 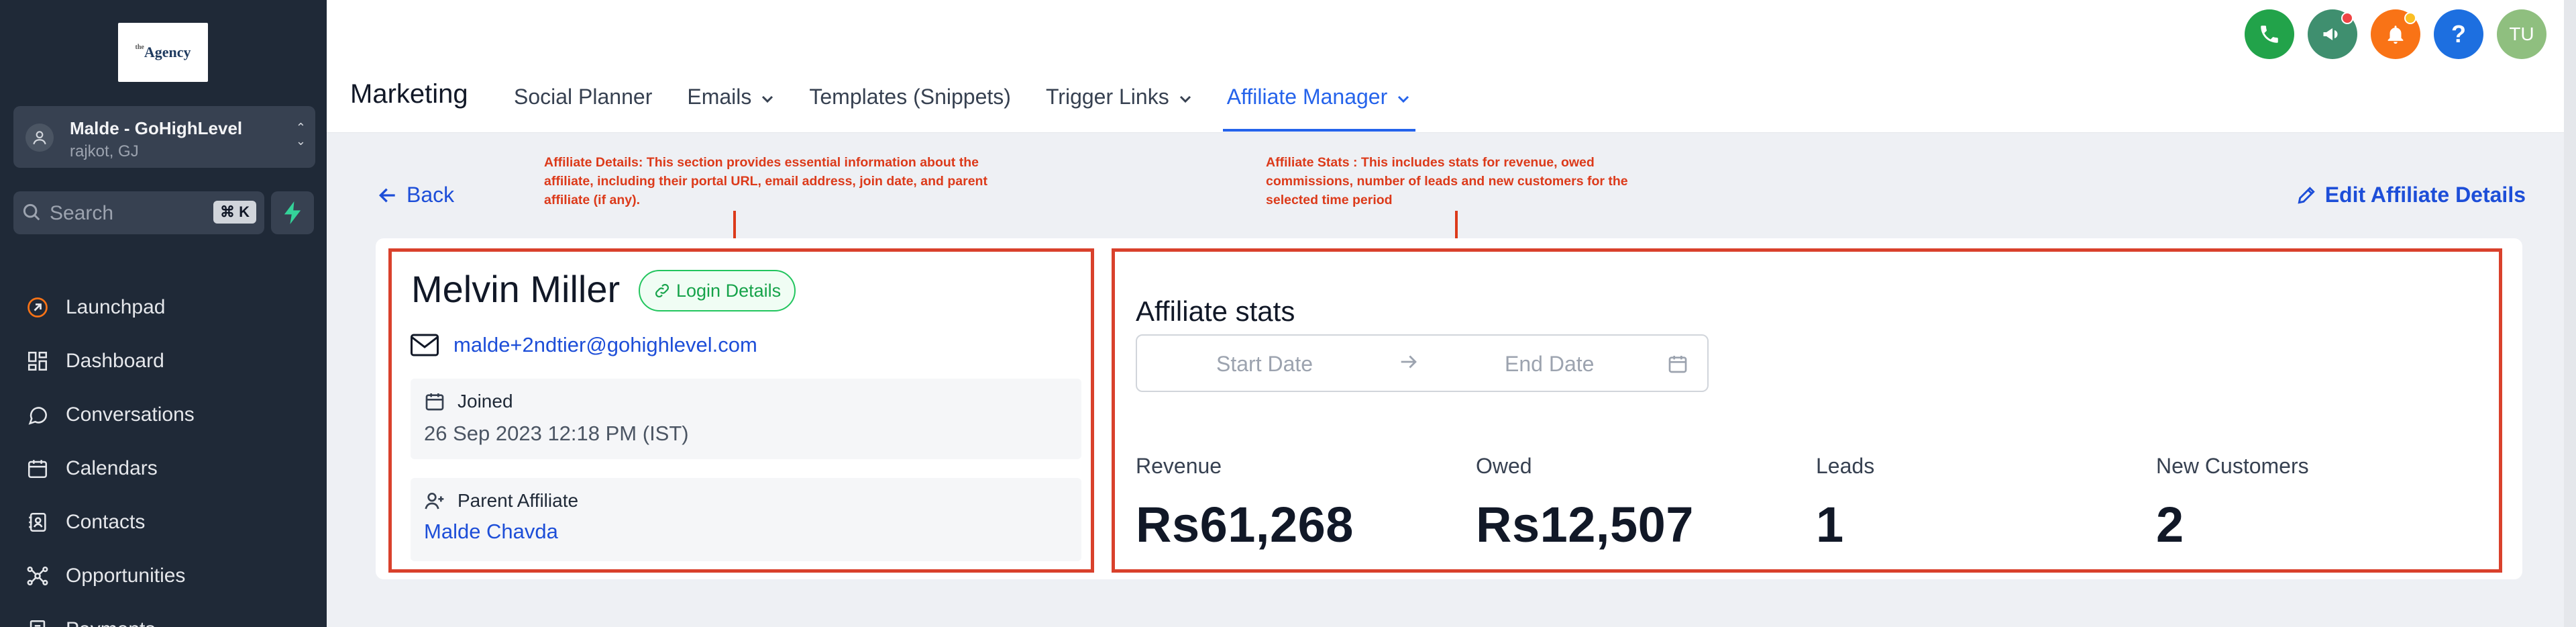 What do you see at coordinates (37, 361) in the screenshot?
I see `grid-icon` at bounding box center [37, 361].